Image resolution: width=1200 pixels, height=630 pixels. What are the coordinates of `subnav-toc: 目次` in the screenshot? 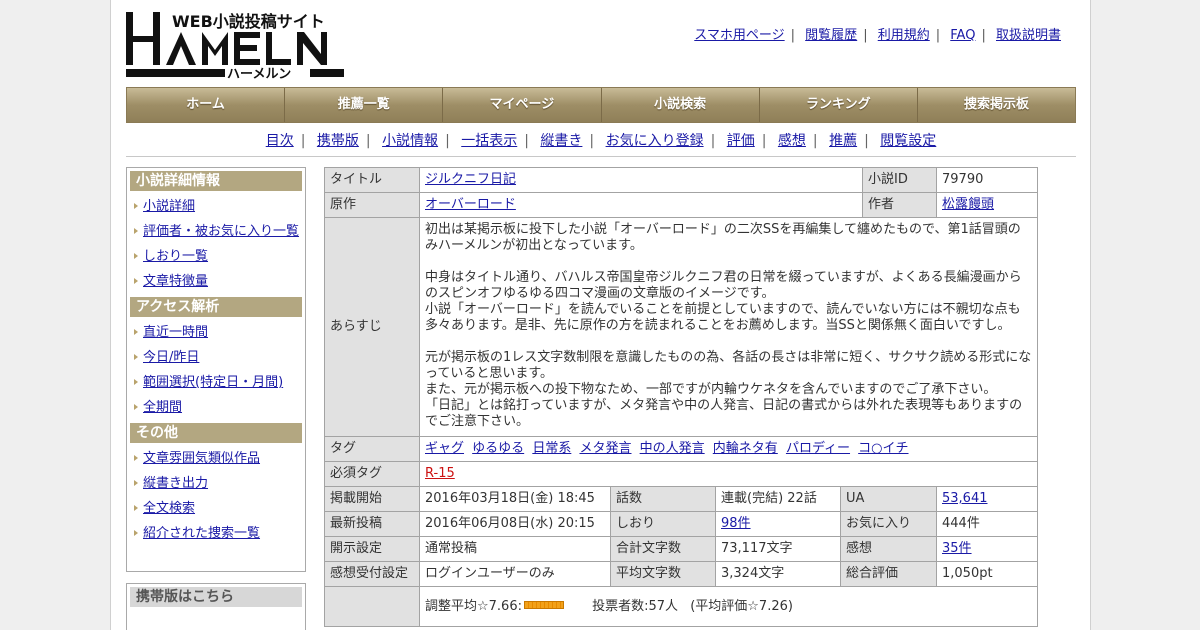 It's located at (280, 141).